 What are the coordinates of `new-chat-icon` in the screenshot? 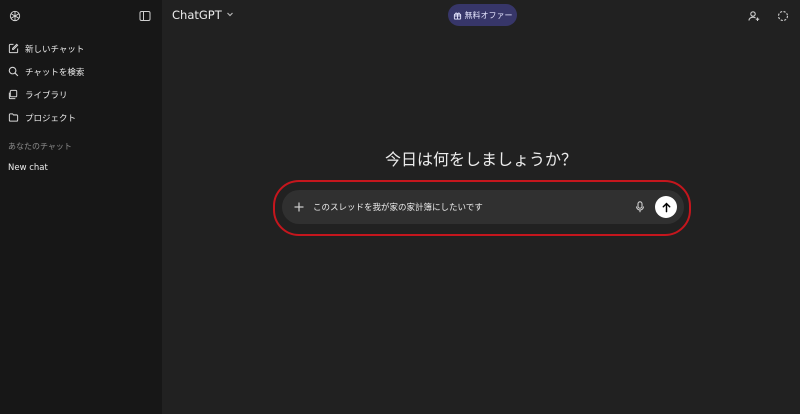 It's located at (14, 49).